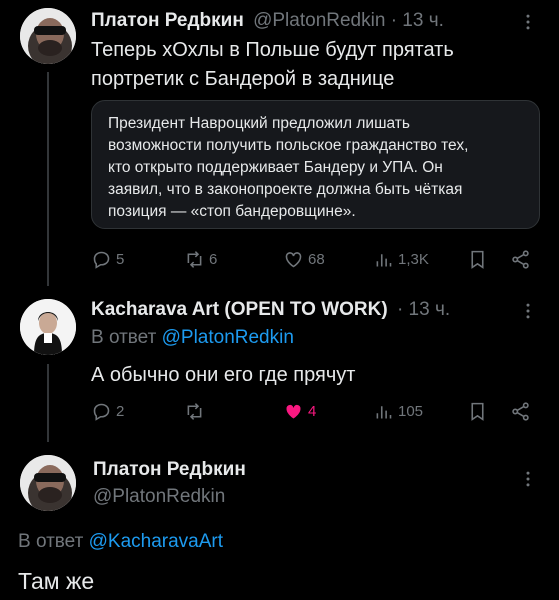 The width and height of the screenshot is (559, 600). What do you see at coordinates (239, 309) in the screenshot?
I see `author-name: Kacharava Art (OPEN TO WORK)` at bounding box center [239, 309].